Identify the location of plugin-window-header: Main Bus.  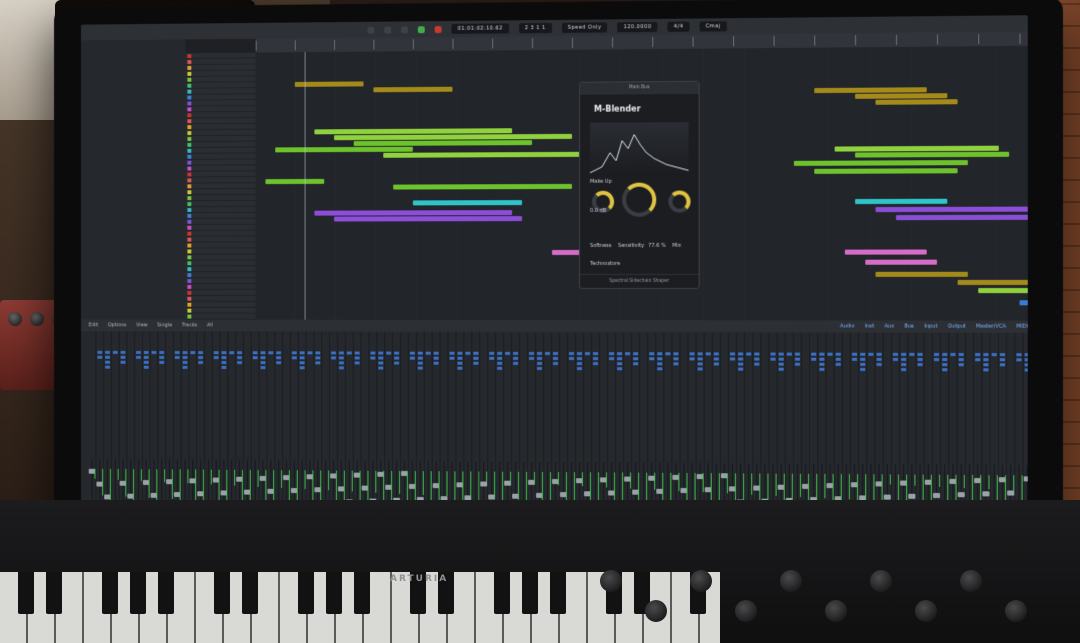
(639, 88).